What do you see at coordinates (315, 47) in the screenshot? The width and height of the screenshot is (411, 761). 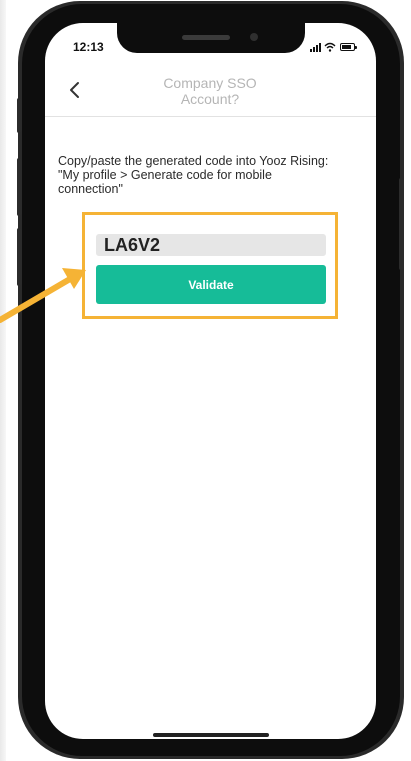 I see `cellular-signal-icon` at bounding box center [315, 47].